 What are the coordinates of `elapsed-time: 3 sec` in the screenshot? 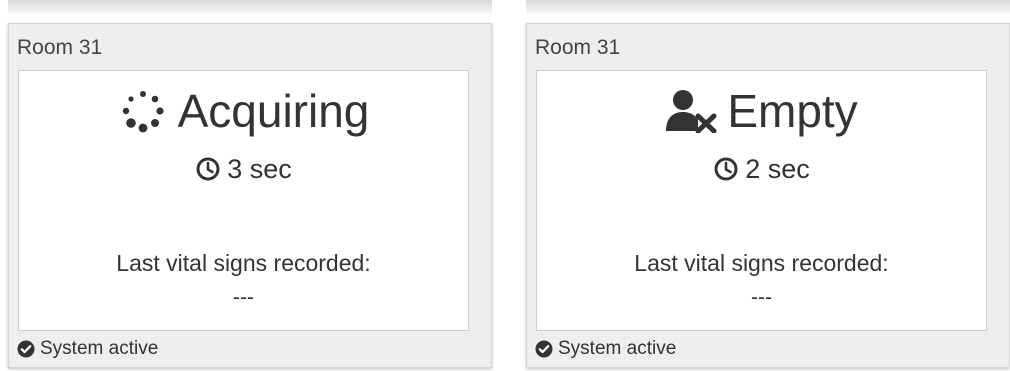 It's located at (259, 169).